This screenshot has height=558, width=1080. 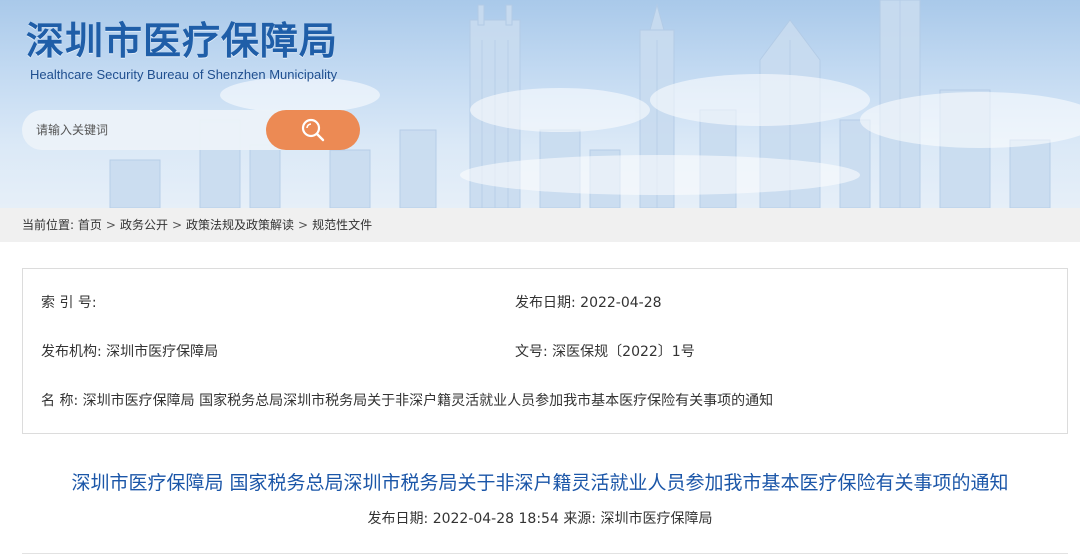 I want to click on issuing-org-value: 深圳市医疗保障局, so click(x=162, y=352).